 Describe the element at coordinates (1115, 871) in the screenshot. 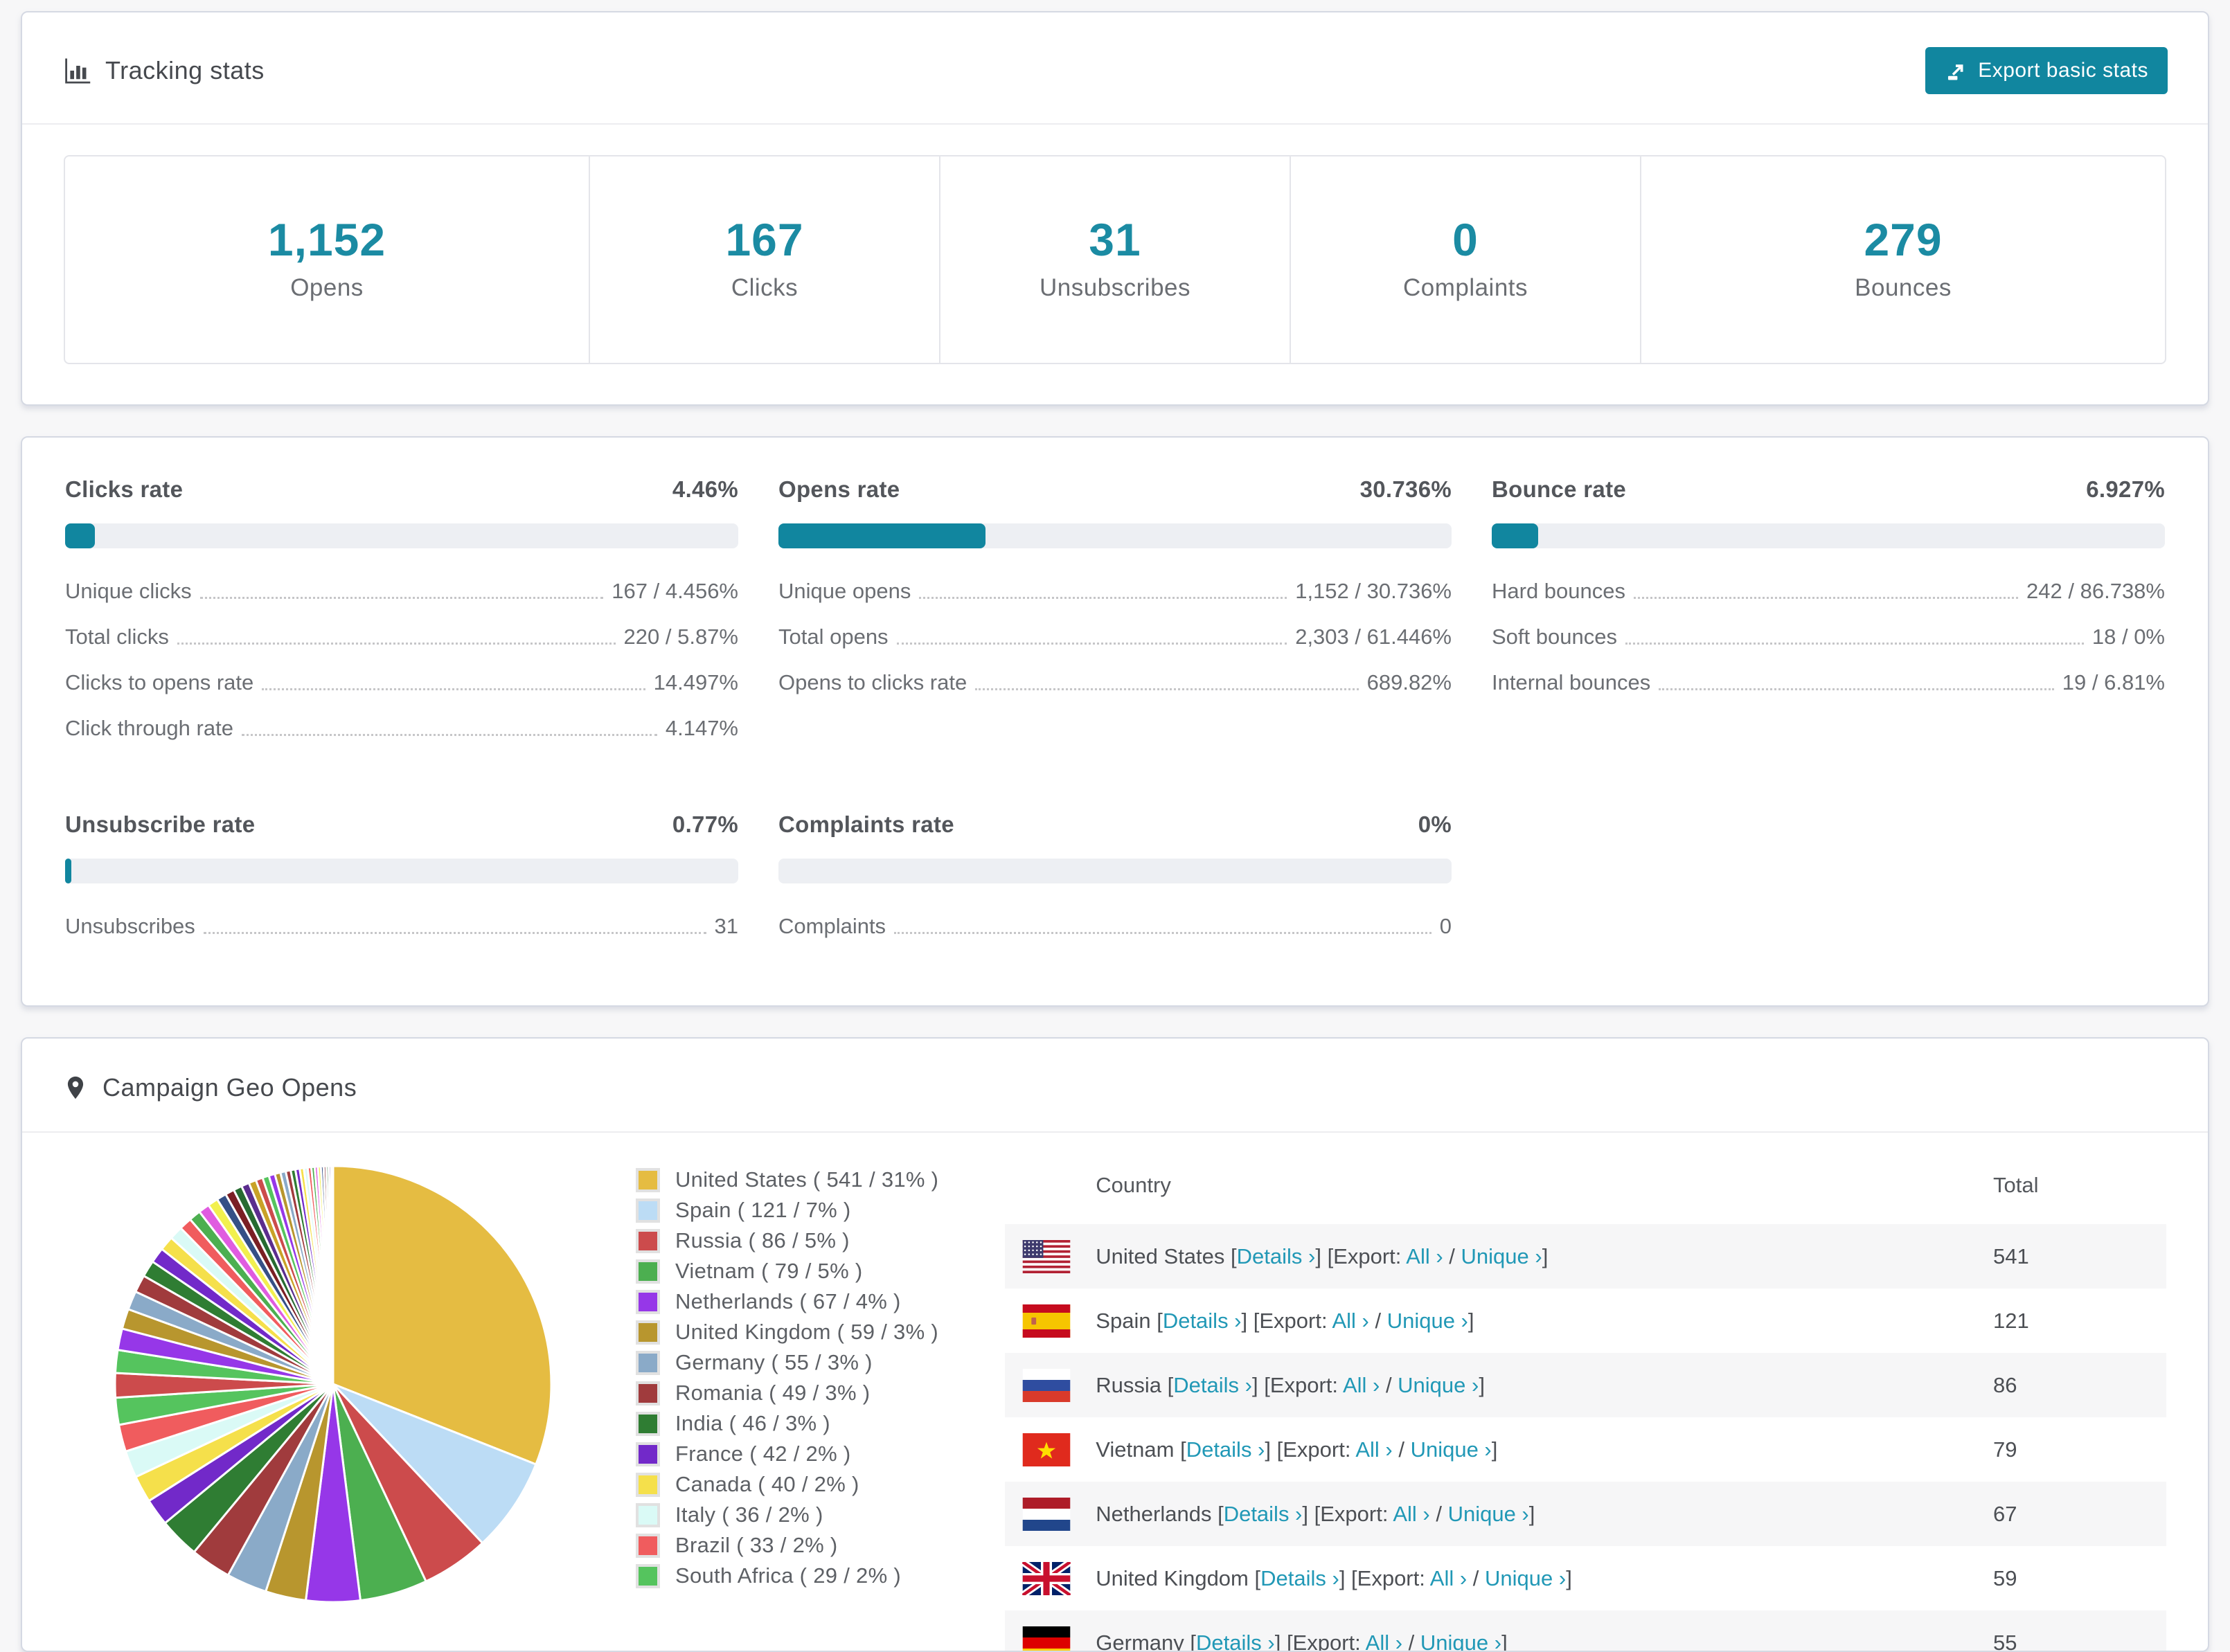

I see `complaints-rate-progressbar` at that location.